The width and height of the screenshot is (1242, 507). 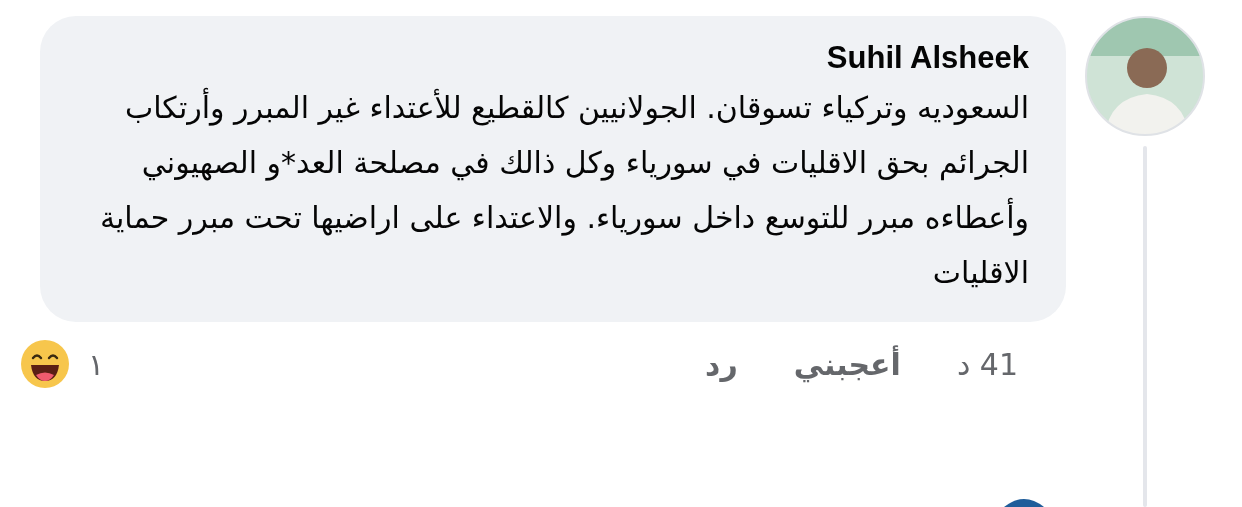 I want to click on timestamp: 41 د, so click(x=987, y=364).